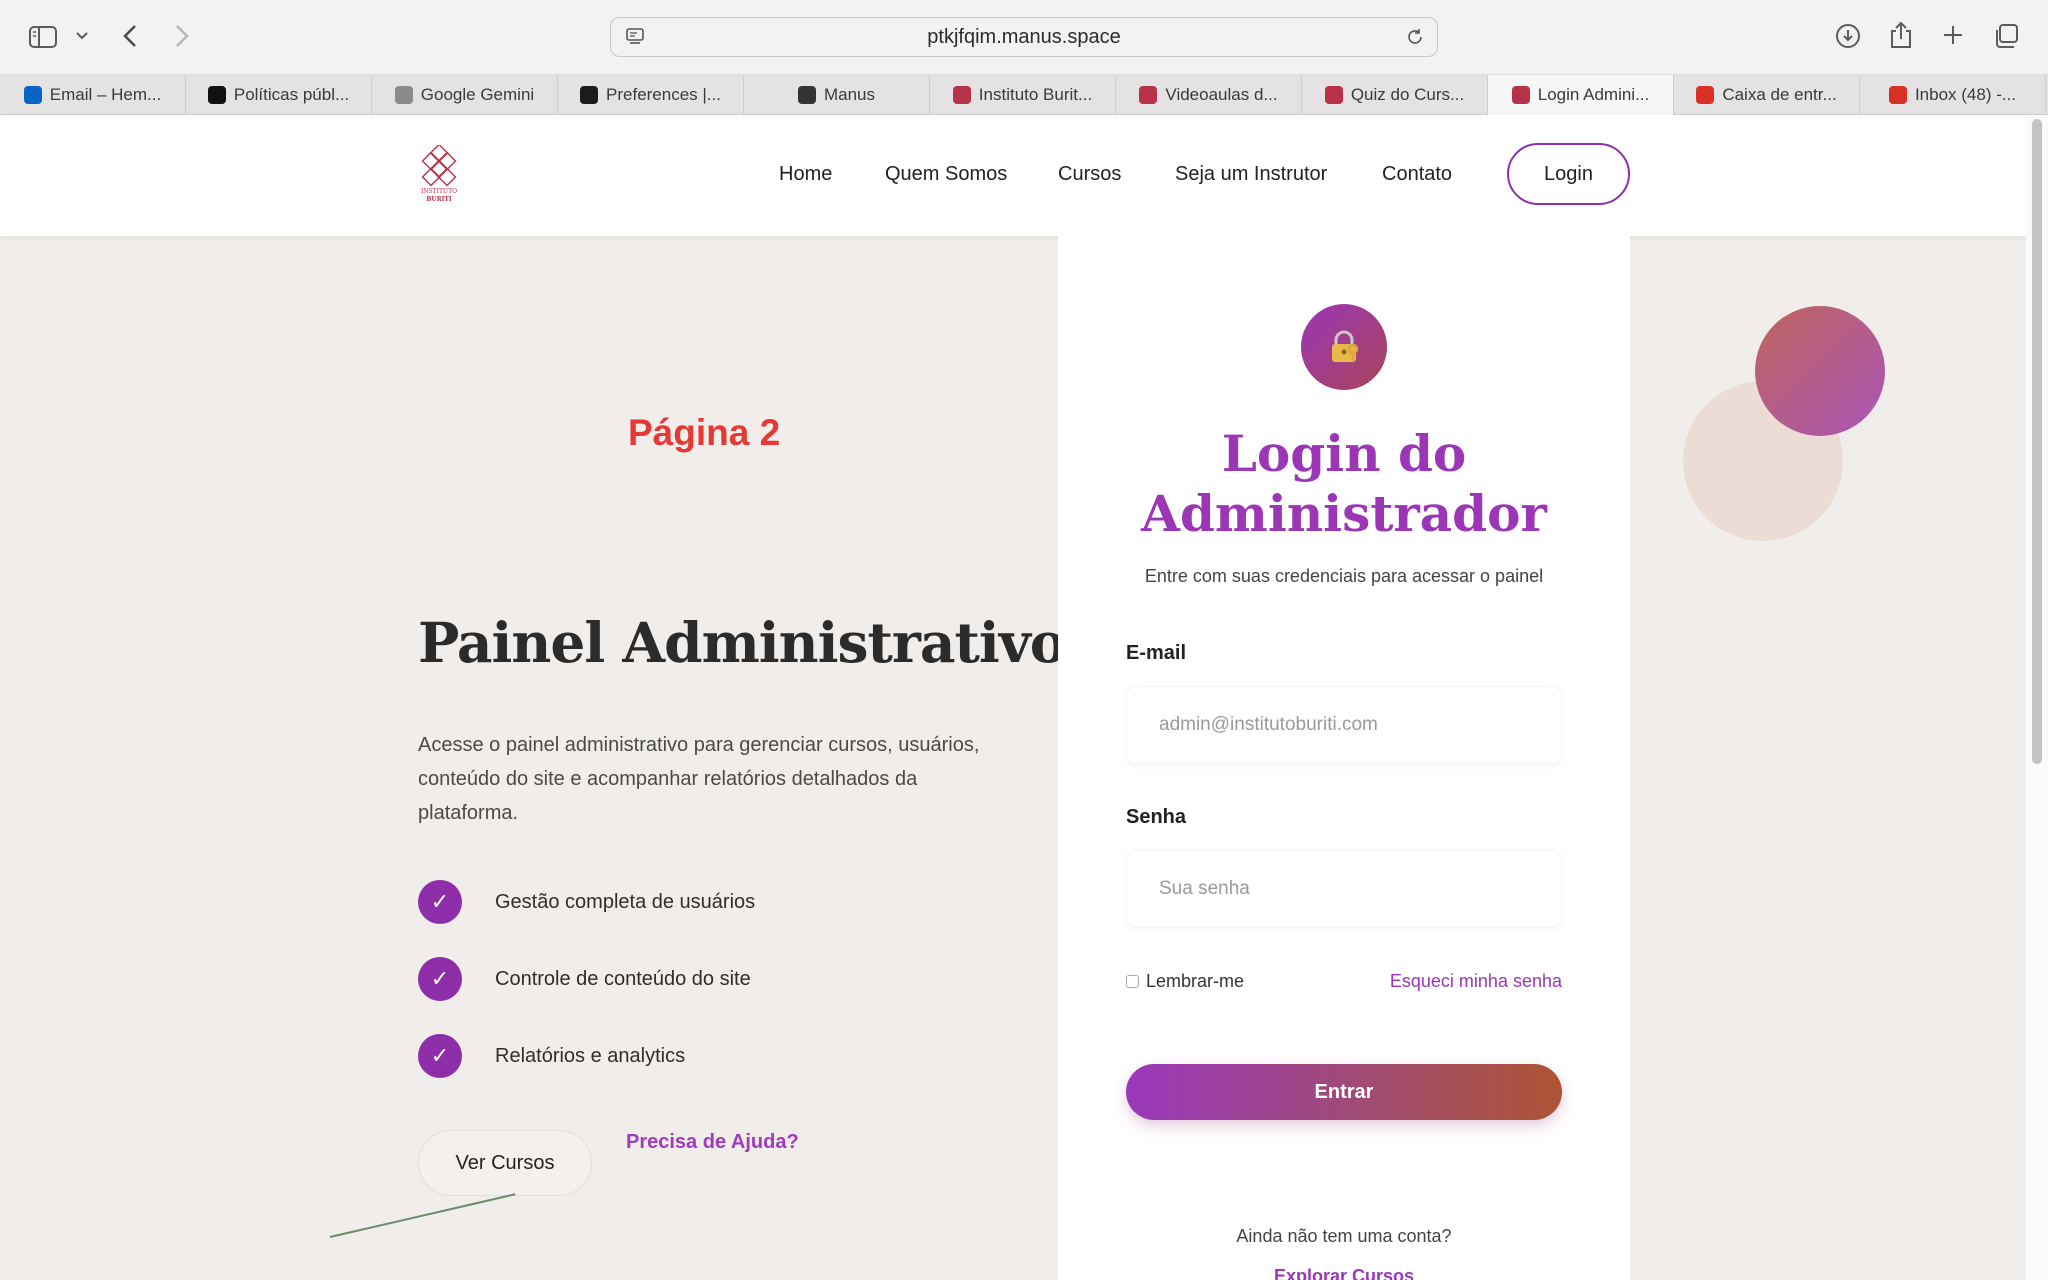  What do you see at coordinates (422, 1215) in the screenshot?
I see `decorative-line` at bounding box center [422, 1215].